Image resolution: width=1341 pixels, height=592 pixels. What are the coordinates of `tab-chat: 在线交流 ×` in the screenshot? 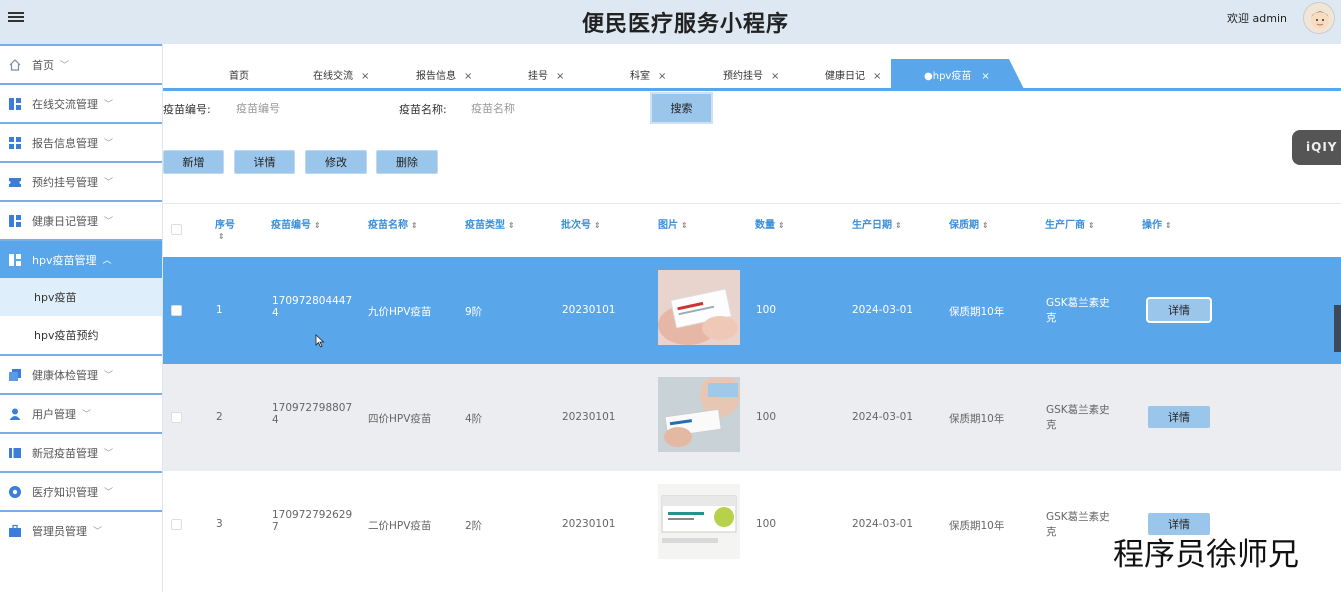 It's located at (341, 74).